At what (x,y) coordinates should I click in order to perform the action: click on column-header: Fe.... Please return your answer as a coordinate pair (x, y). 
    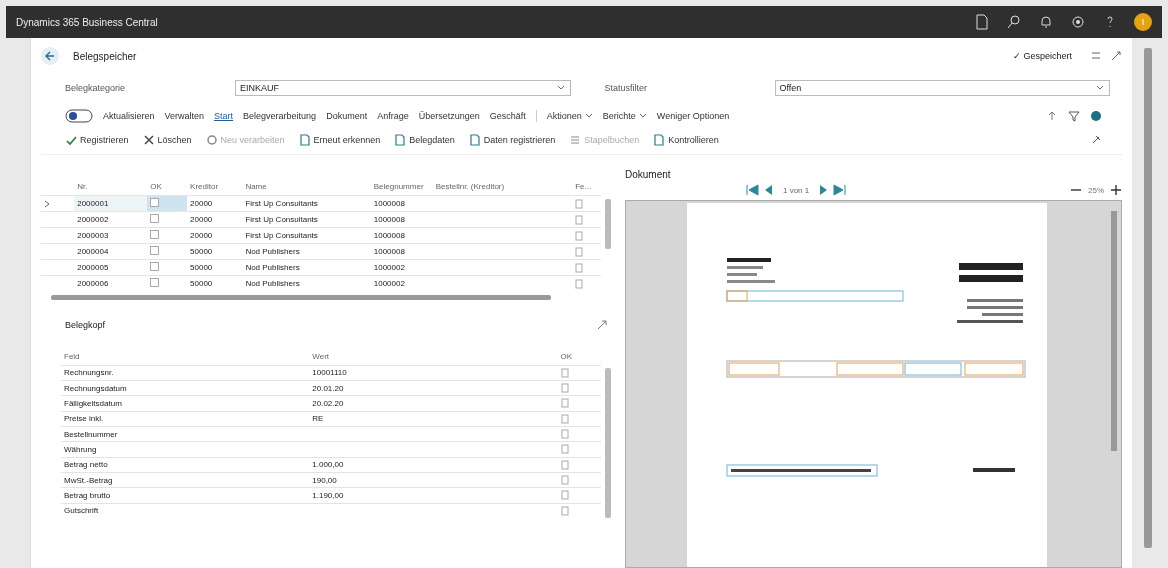
    Looking at the image, I should click on (586, 180).